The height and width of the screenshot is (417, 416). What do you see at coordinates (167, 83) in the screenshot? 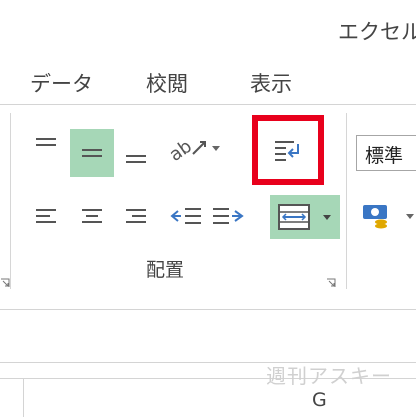
I see `tab-review: 校閲` at bounding box center [167, 83].